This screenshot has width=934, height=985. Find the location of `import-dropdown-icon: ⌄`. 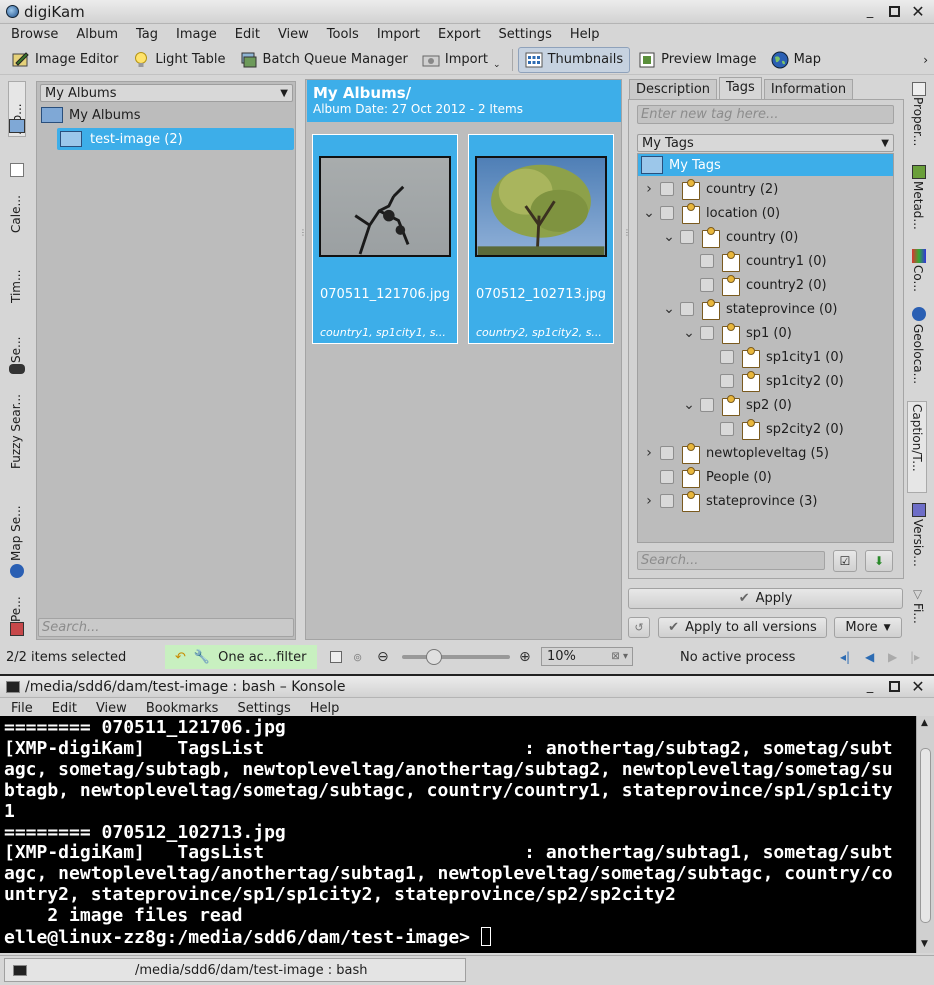

import-dropdown-icon: ⌄ is located at coordinates (497, 65).